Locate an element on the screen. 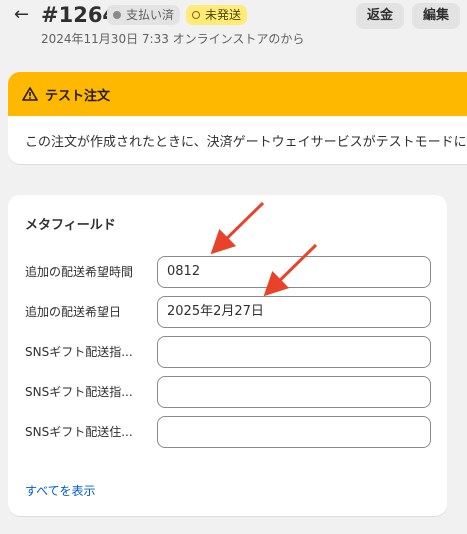  status-ring-icon is located at coordinates (196, 15).